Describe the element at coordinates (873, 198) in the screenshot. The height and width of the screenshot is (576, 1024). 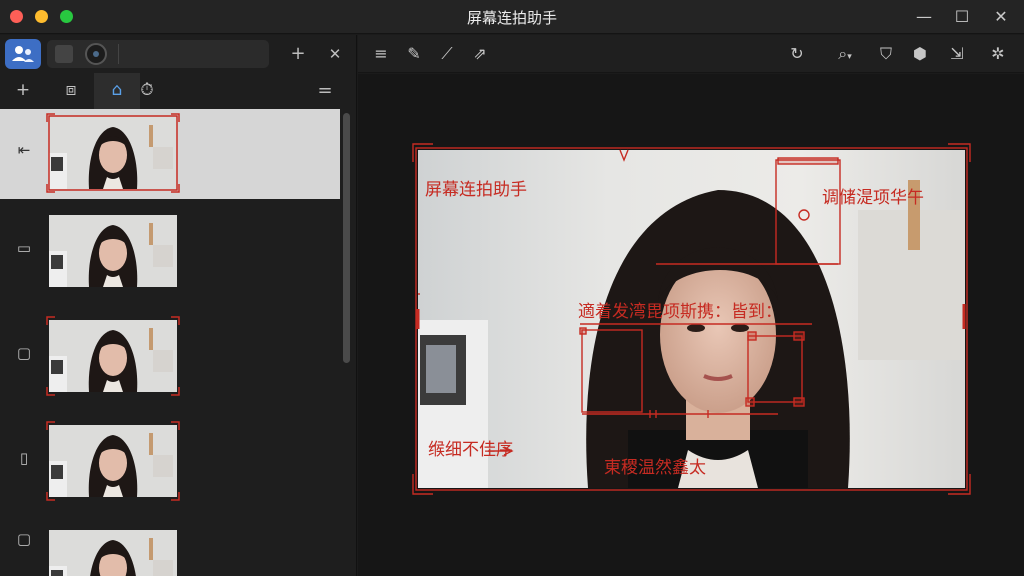
I see `annotation-label: 调储湜项华午` at that location.